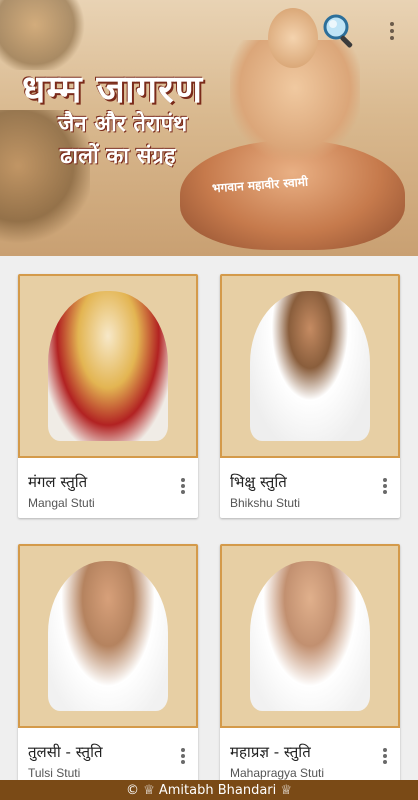  I want to click on deity-image, so click(108, 366).